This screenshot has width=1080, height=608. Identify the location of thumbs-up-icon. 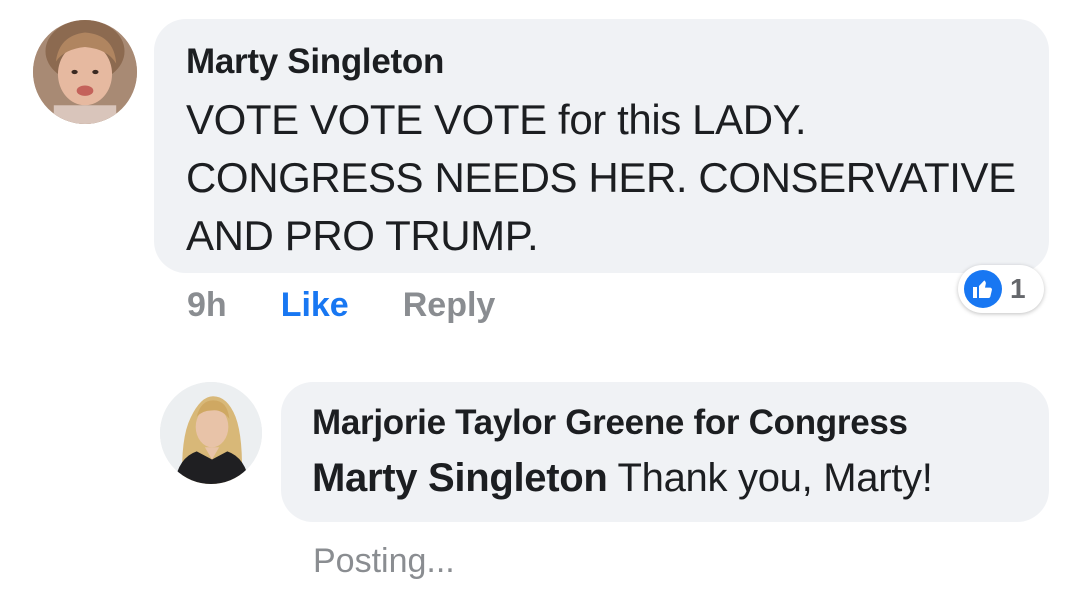
(983, 289).